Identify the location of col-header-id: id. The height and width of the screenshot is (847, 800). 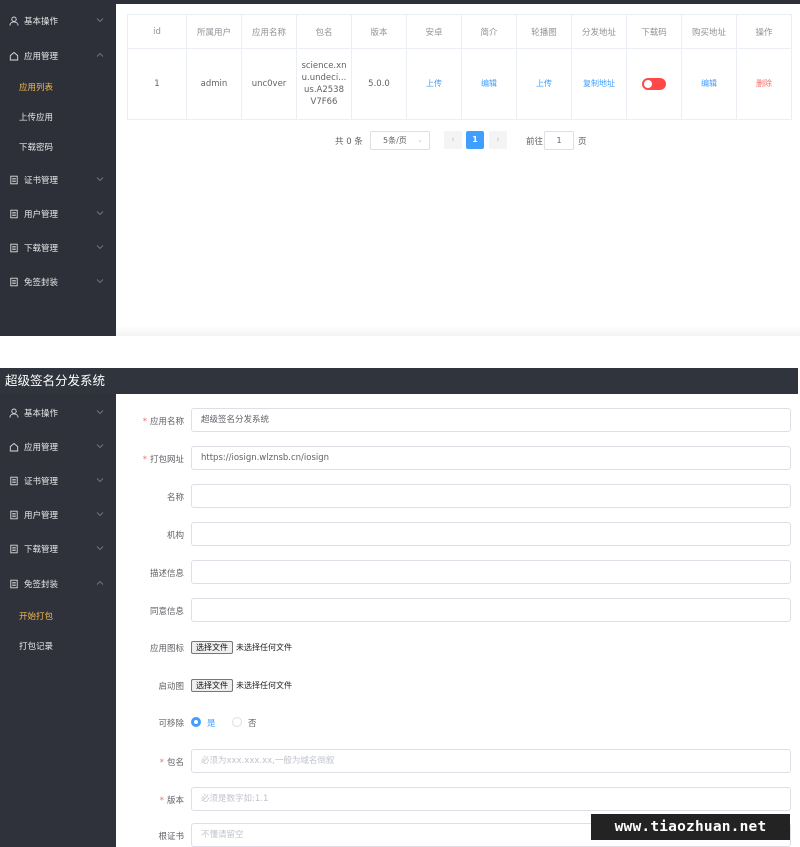
(157, 31).